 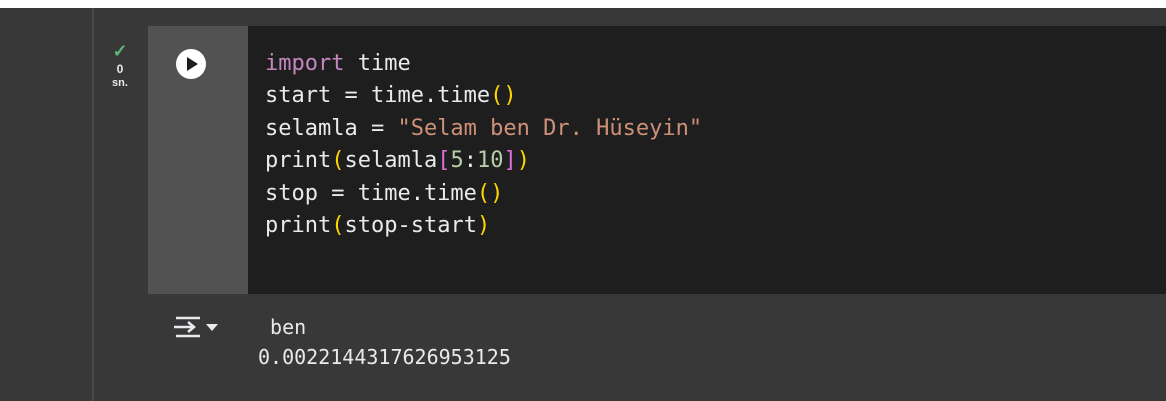 What do you see at coordinates (202, 327) in the screenshot?
I see `output-options-icon` at bounding box center [202, 327].